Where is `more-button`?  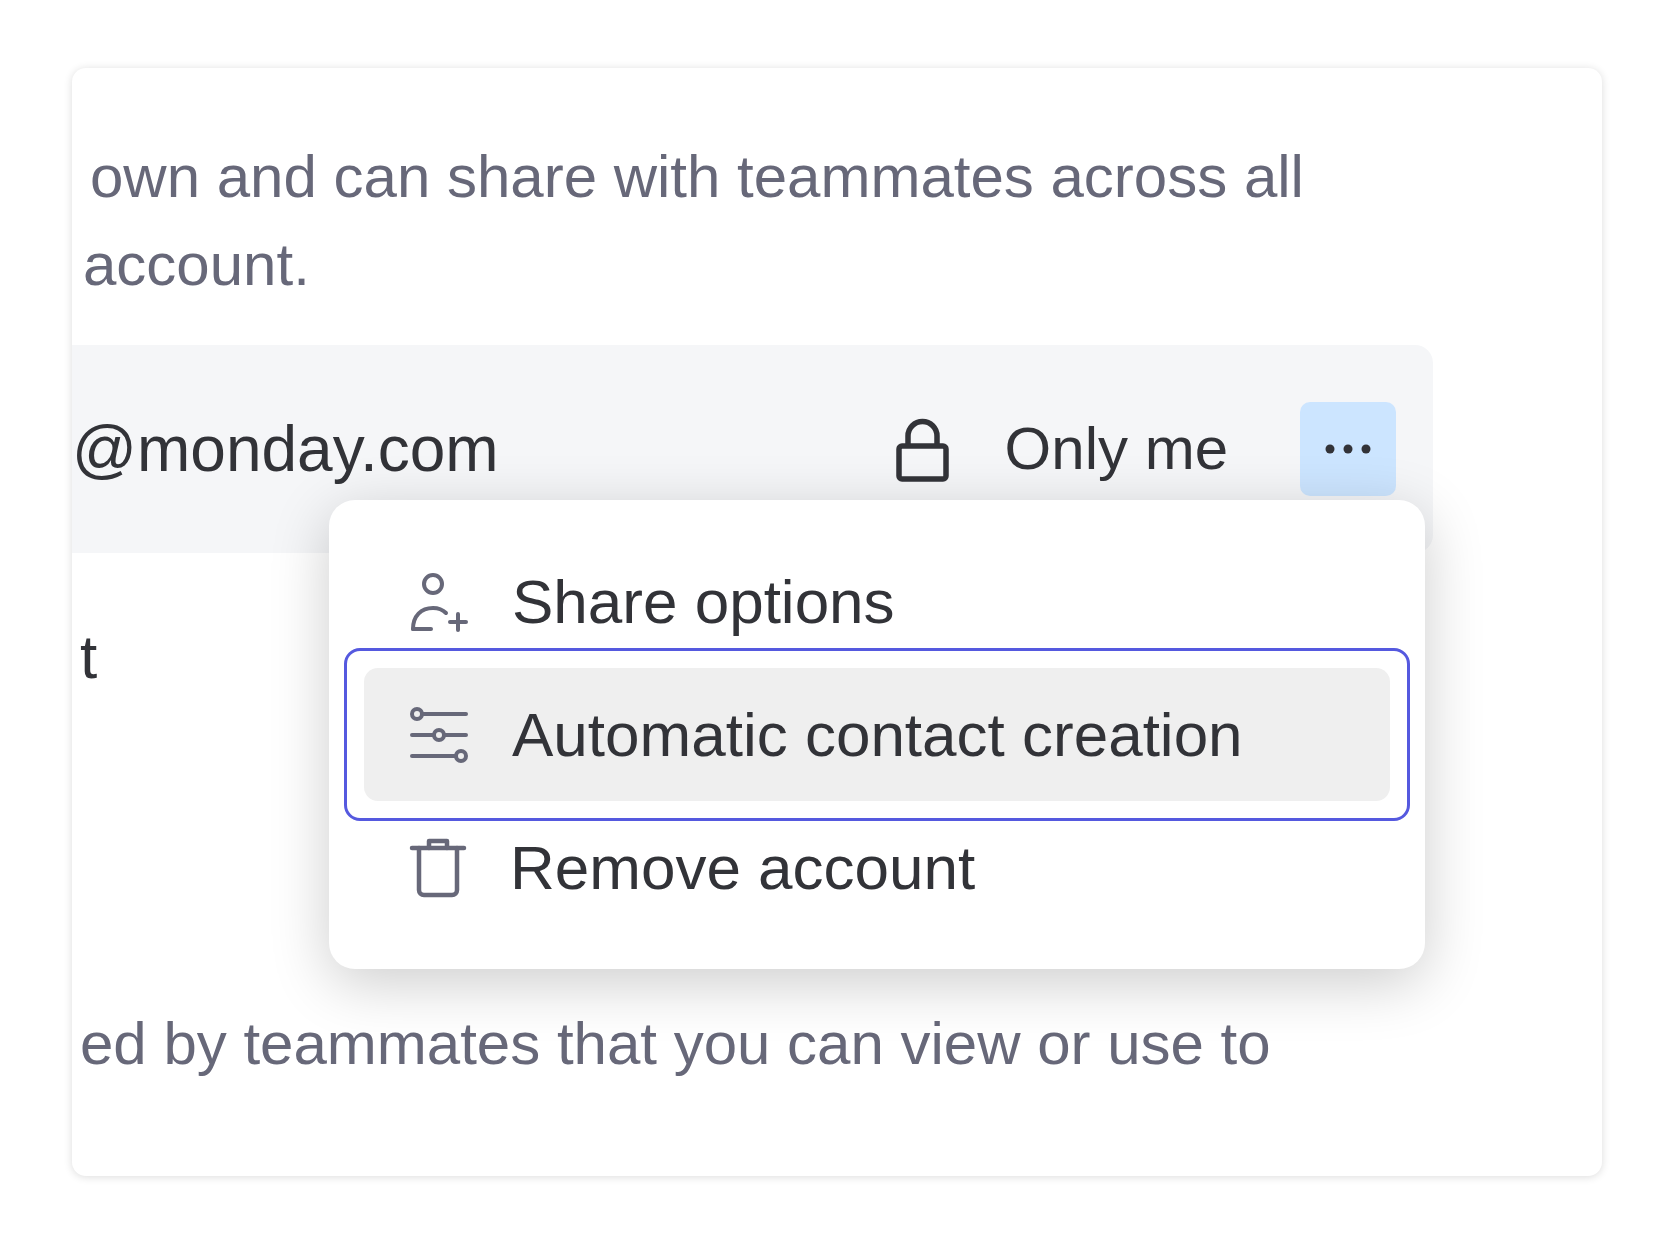
more-button is located at coordinates (1348, 449).